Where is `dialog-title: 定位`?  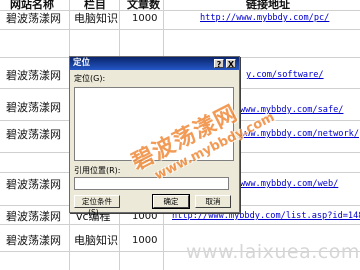 dialog-title: 定位 is located at coordinates (82, 63).